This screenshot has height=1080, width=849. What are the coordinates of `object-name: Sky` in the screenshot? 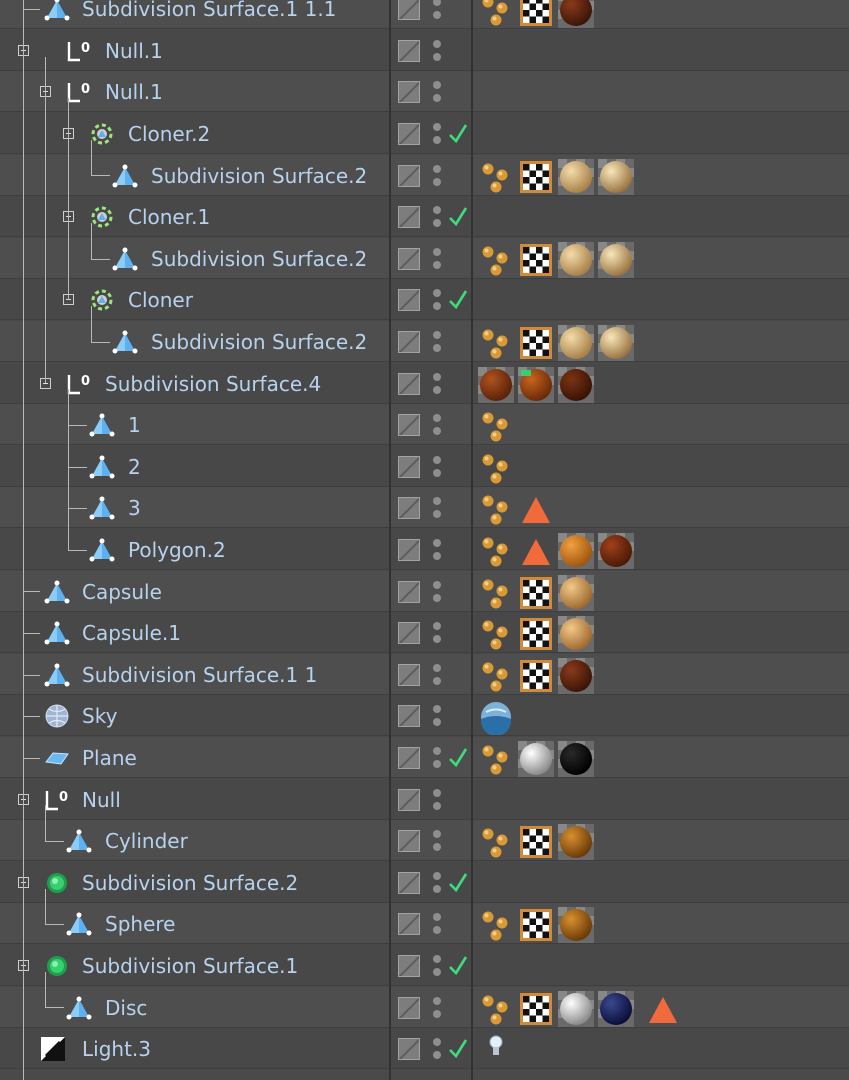 It's located at (99, 716).